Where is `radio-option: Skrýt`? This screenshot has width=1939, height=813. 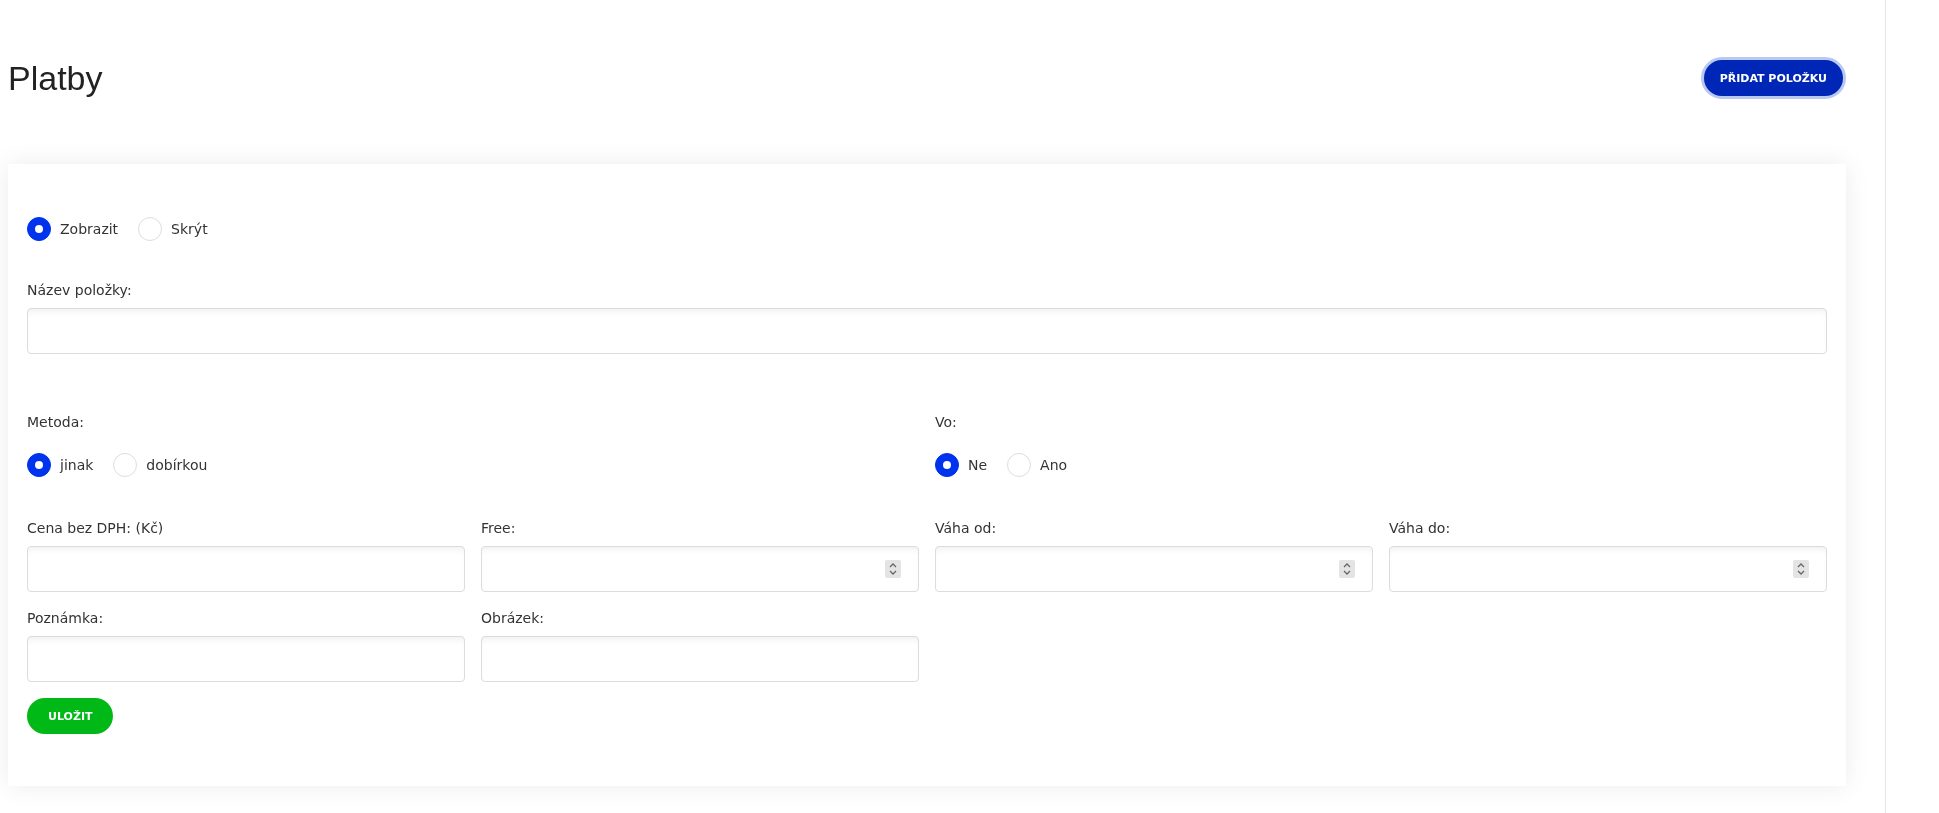
radio-option: Skrýt is located at coordinates (173, 229).